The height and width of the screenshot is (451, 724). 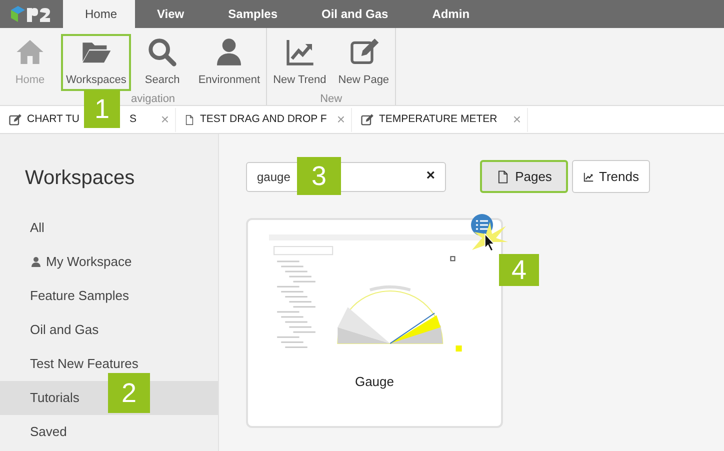 I want to click on group-label: avigation, so click(x=153, y=99).